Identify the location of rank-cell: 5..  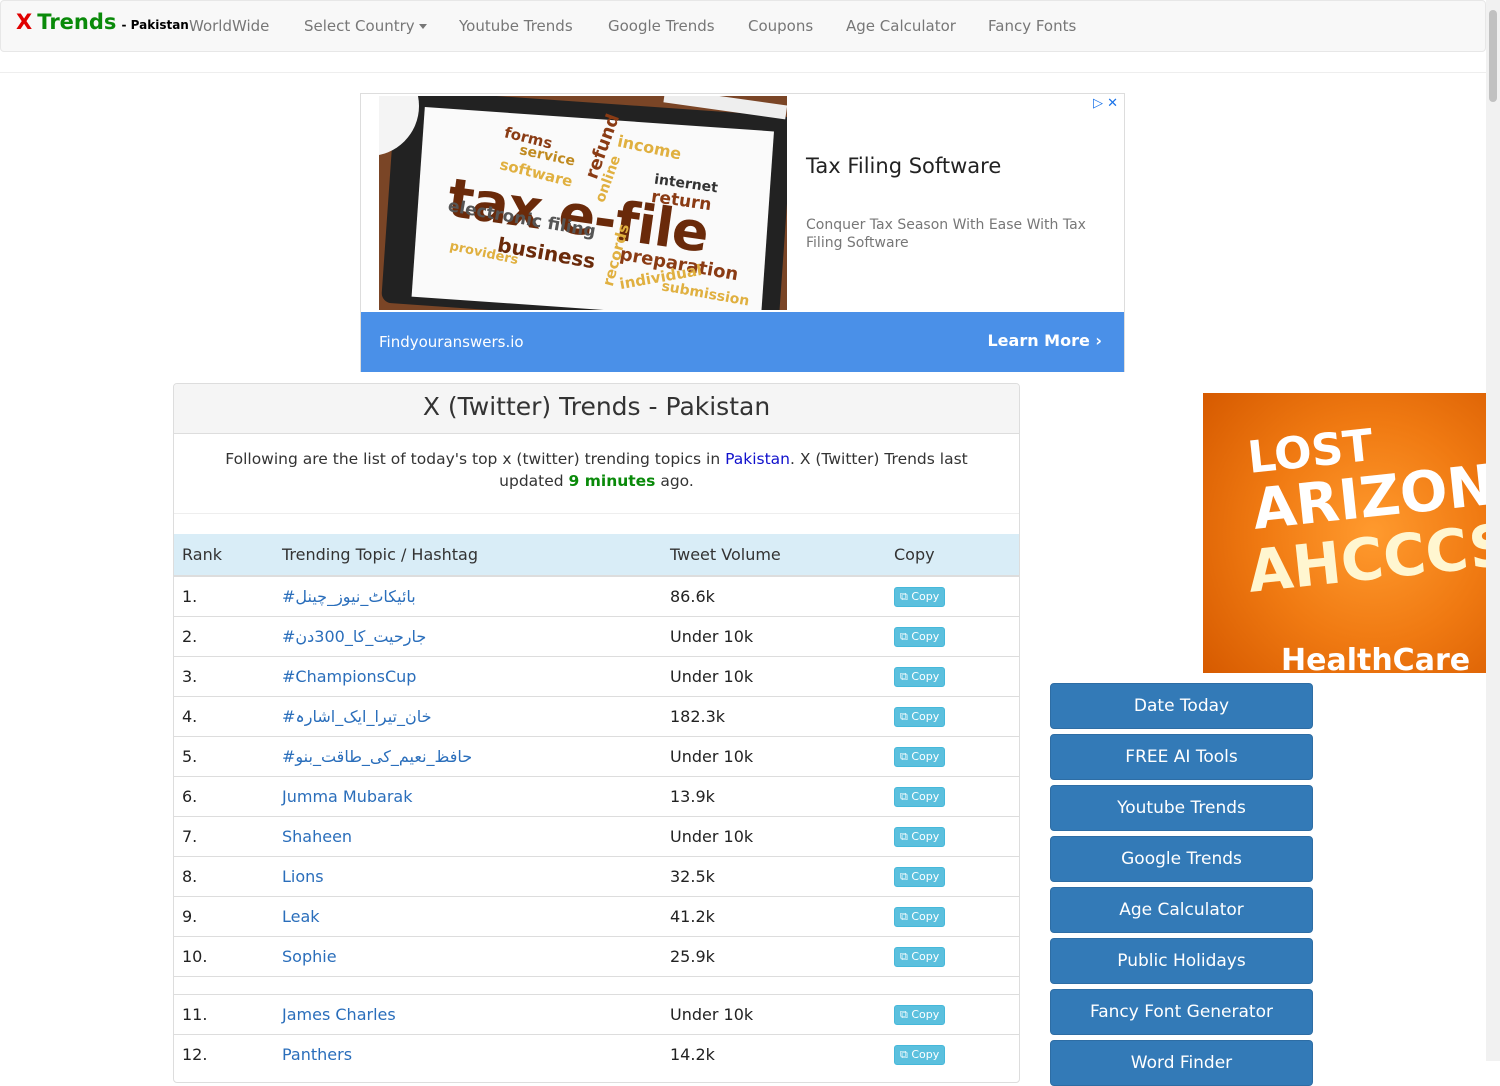
(224, 755).